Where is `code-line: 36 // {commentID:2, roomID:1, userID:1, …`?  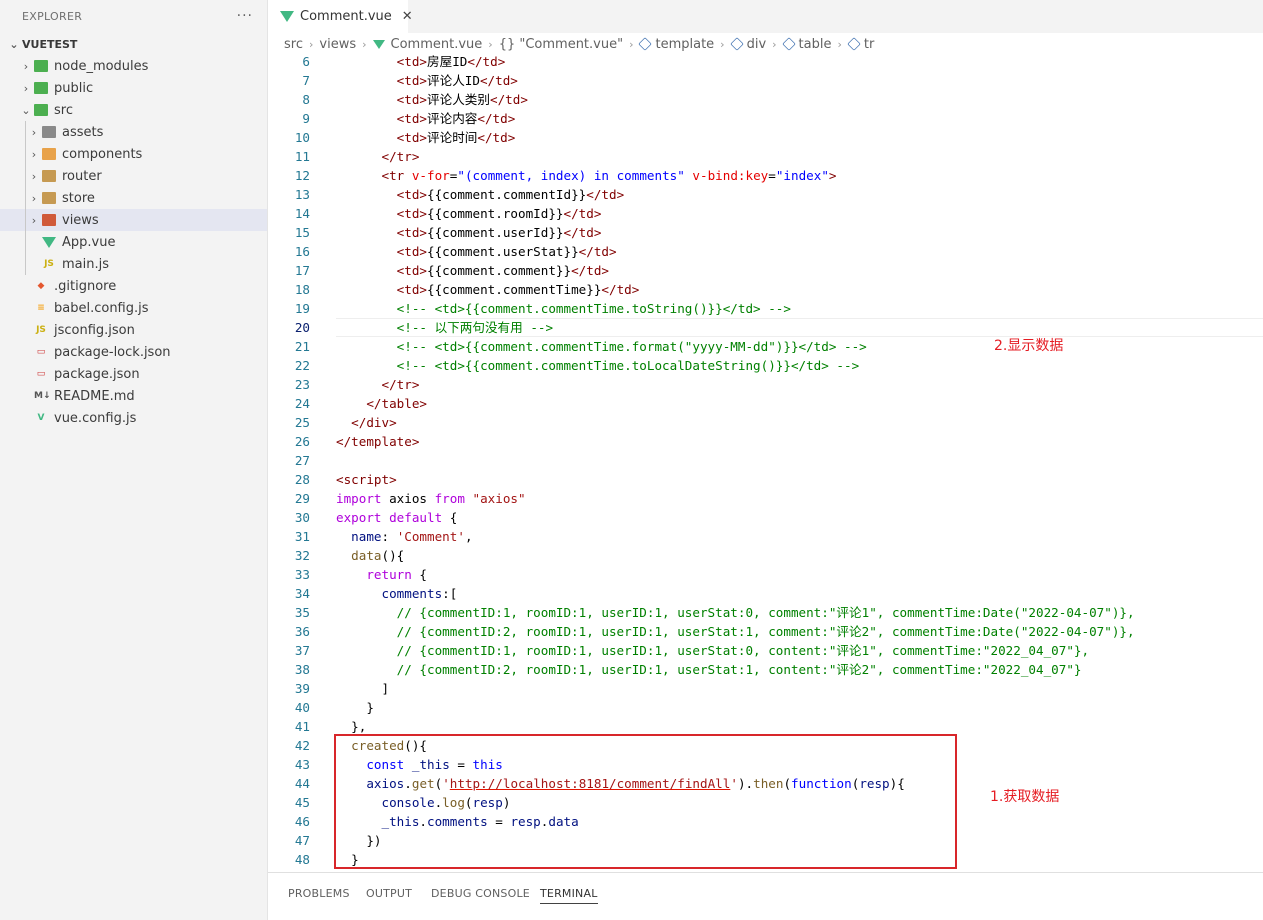
code-line: 36 // {commentID:2, roomID:1, userID:1, … is located at coordinates (765, 631).